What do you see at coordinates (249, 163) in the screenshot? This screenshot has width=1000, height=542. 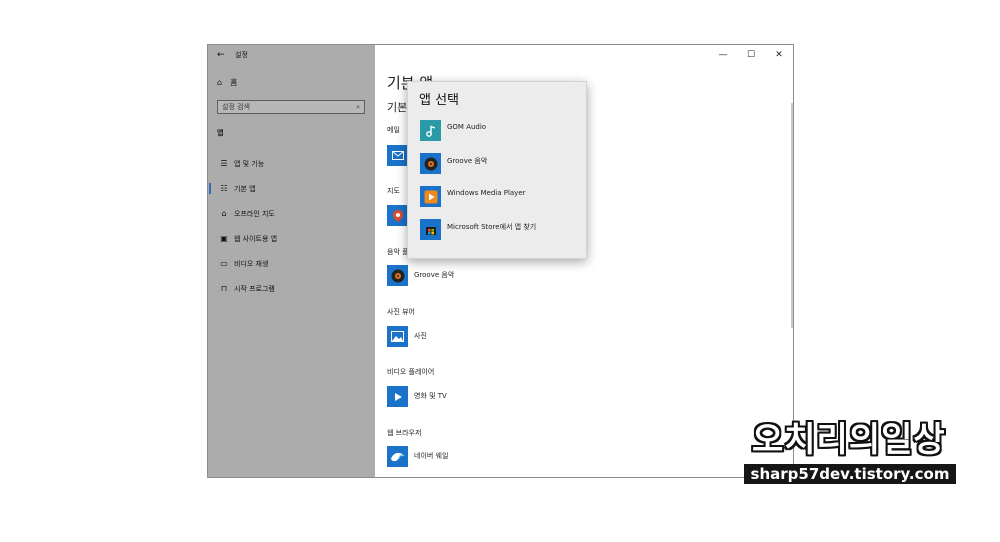 I see `sidebar-item-label: 앱 및 기능` at bounding box center [249, 163].